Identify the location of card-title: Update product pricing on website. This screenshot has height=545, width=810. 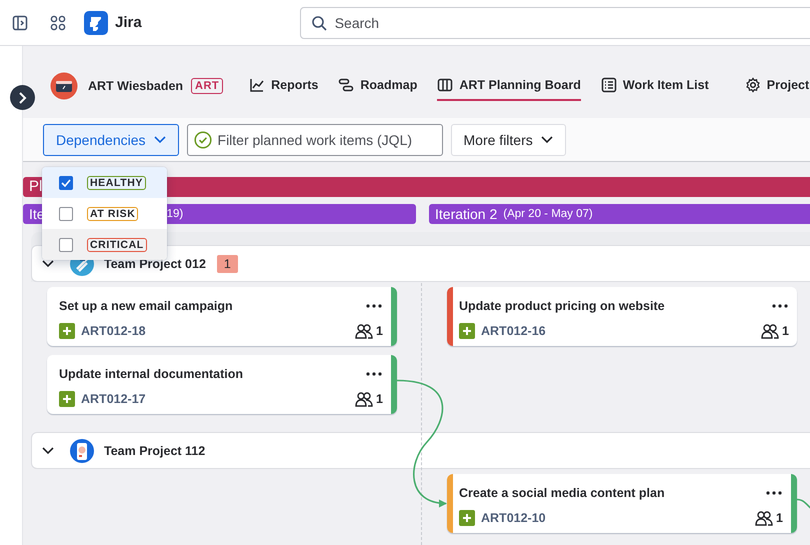
(562, 305).